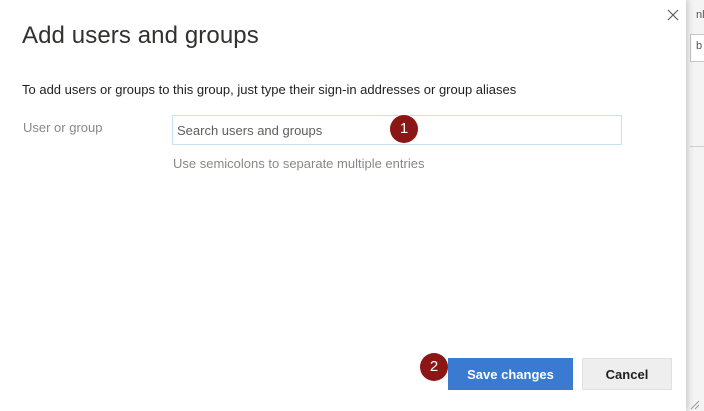  I want to click on resize-grip-icon, so click(694, 404).